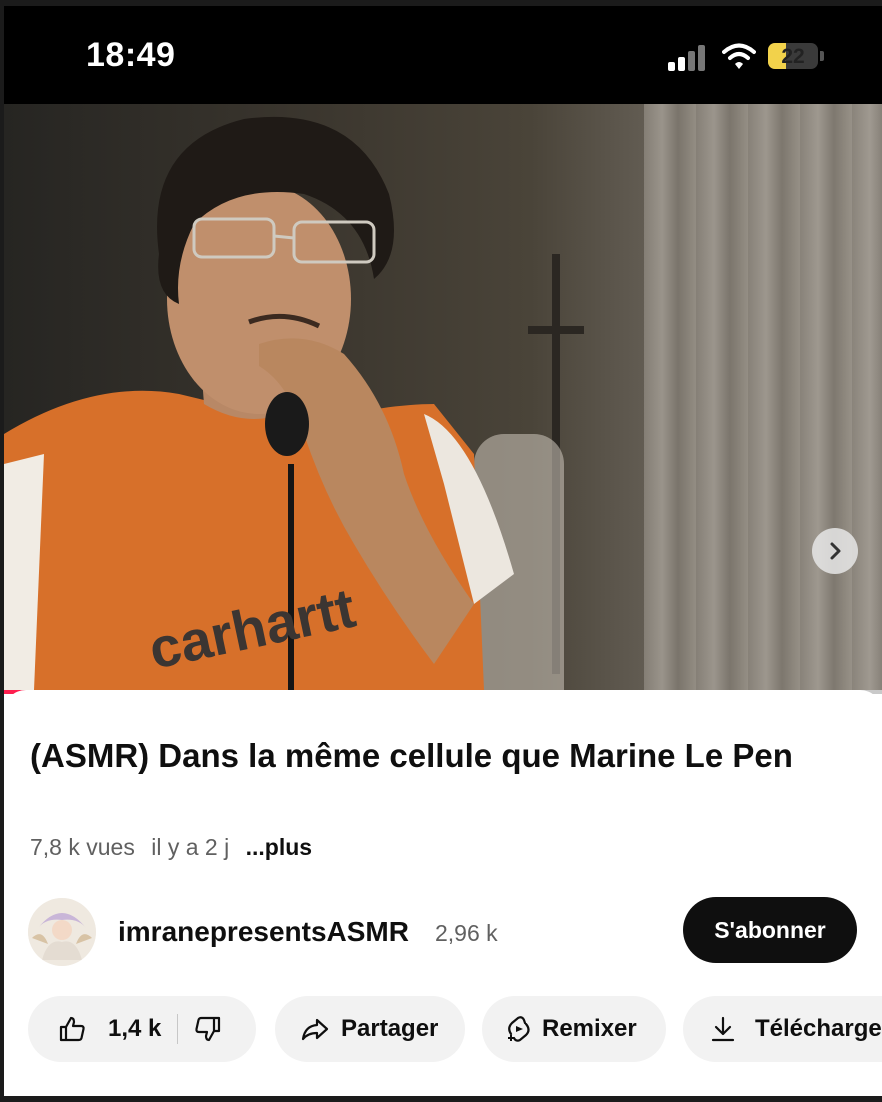 This screenshot has width=882, height=1102. Describe the element at coordinates (763, 397) in the screenshot. I see `background-curtain` at that location.